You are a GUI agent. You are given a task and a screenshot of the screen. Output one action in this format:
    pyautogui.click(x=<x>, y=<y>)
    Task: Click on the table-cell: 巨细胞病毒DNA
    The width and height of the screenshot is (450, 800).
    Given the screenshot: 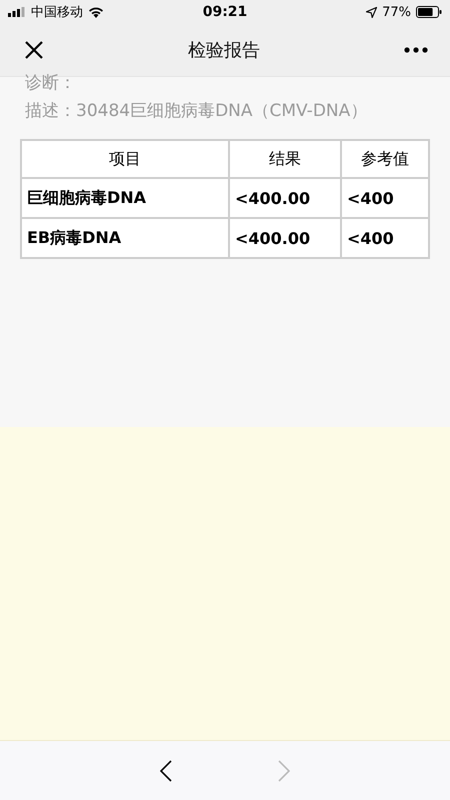 What is the action you would take?
    pyautogui.click(x=125, y=198)
    